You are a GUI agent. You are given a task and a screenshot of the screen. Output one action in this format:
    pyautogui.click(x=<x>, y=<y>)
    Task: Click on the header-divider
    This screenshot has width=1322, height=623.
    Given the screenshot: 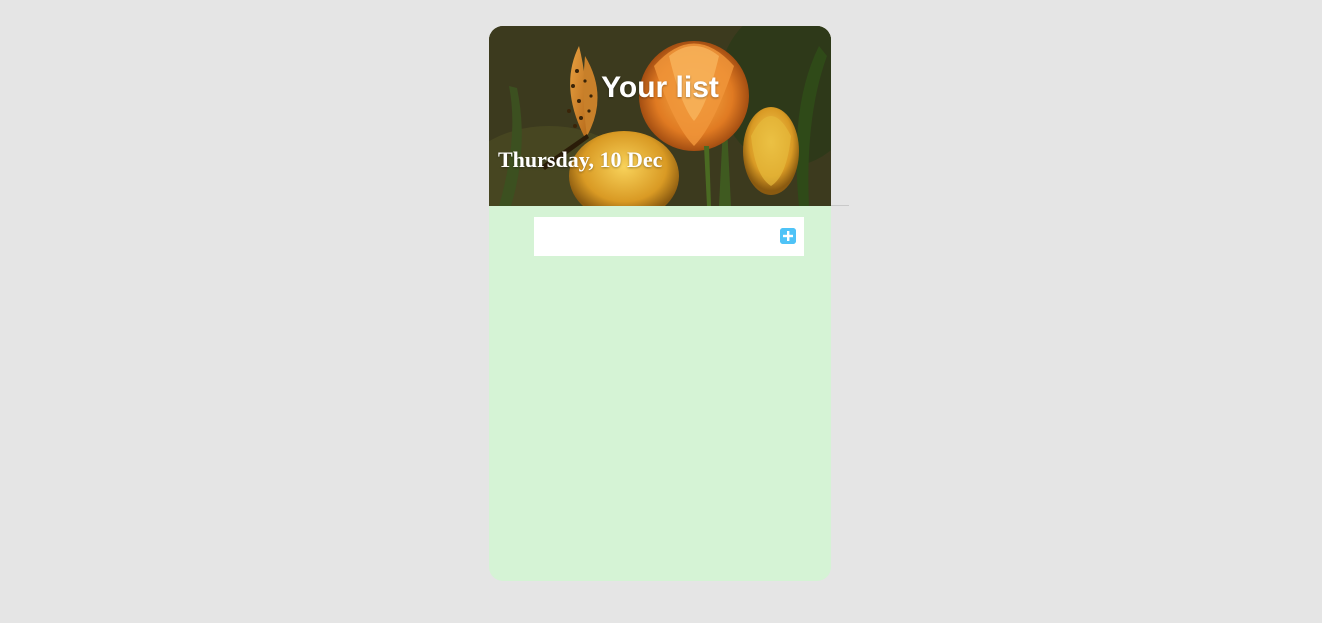 What is the action you would take?
    pyautogui.click(x=840, y=205)
    